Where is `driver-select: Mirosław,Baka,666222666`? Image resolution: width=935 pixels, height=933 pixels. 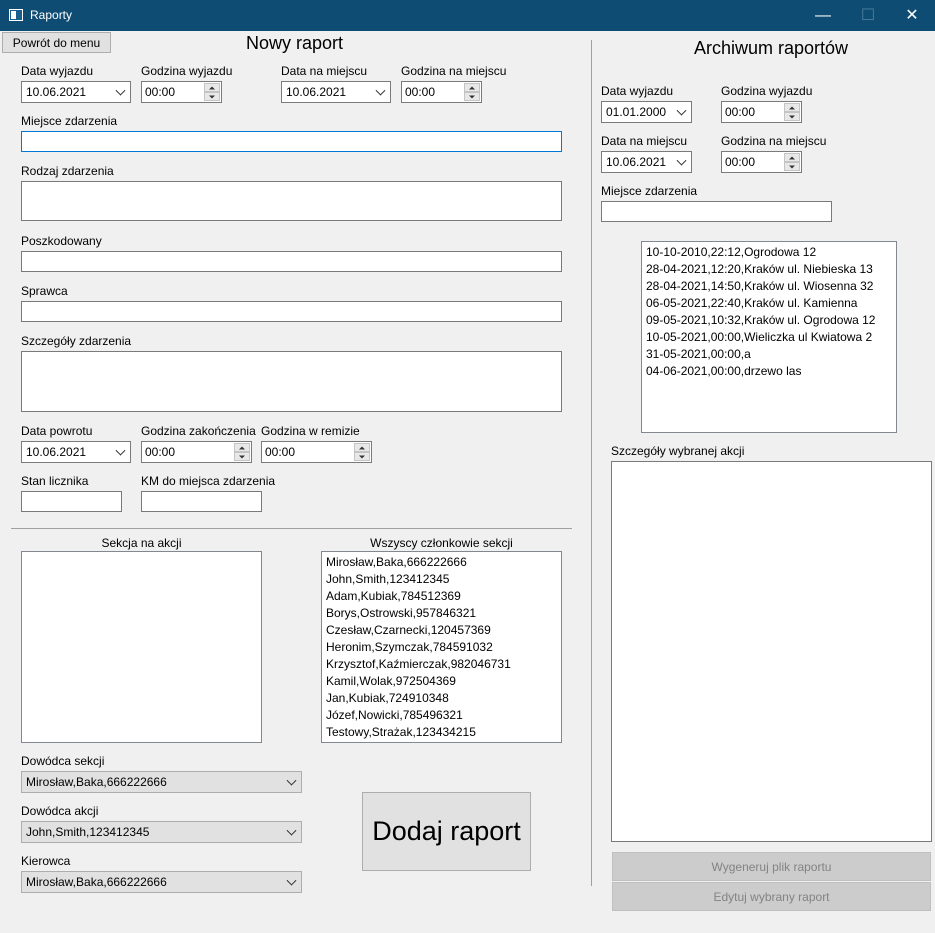
driver-select: Mirosław,Baka,666222666 is located at coordinates (161, 882).